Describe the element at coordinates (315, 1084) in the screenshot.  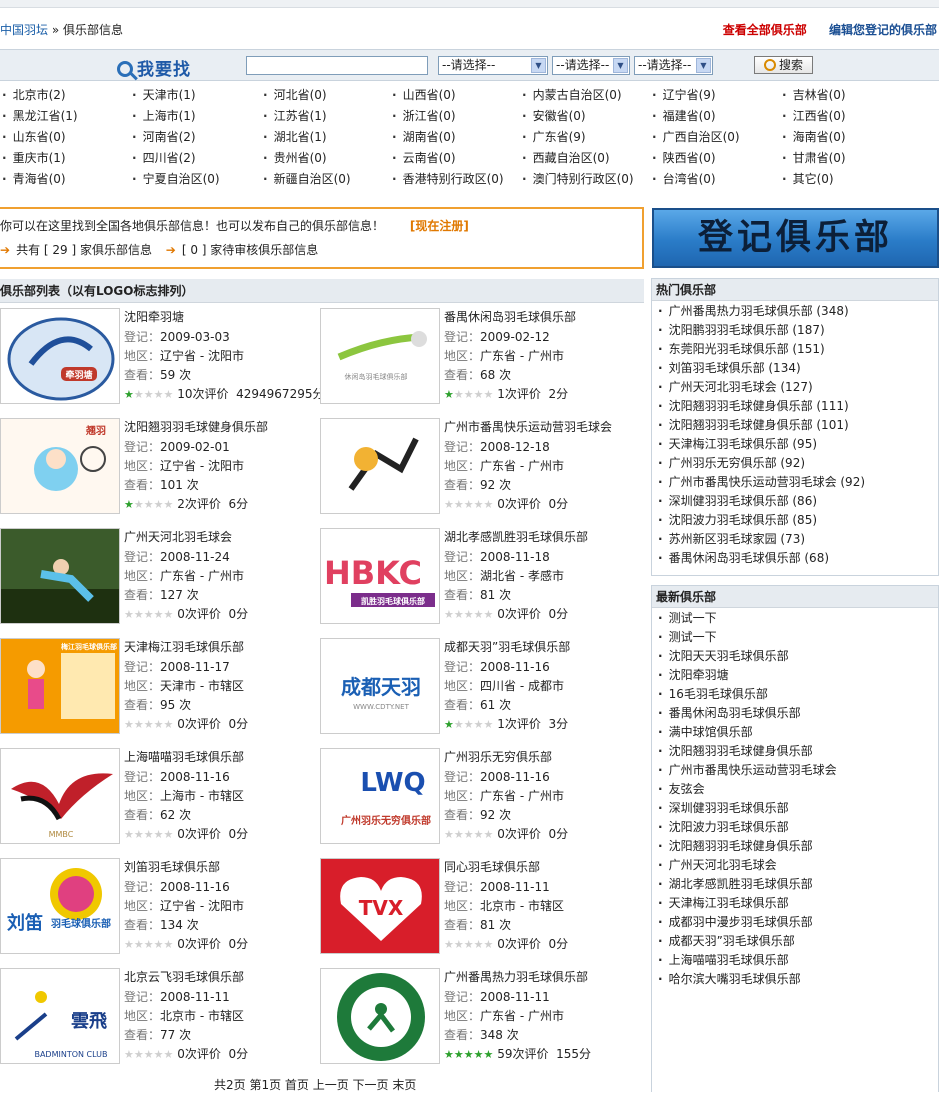
I see `pagination: 共2页 第1页 首页 上一页 下一页 末页` at that location.